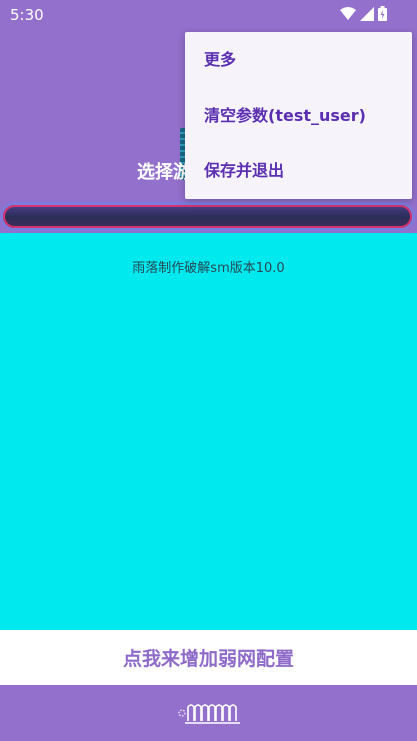  Describe the element at coordinates (348, 13) in the screenshot. I see `wifi-icon` at that location.